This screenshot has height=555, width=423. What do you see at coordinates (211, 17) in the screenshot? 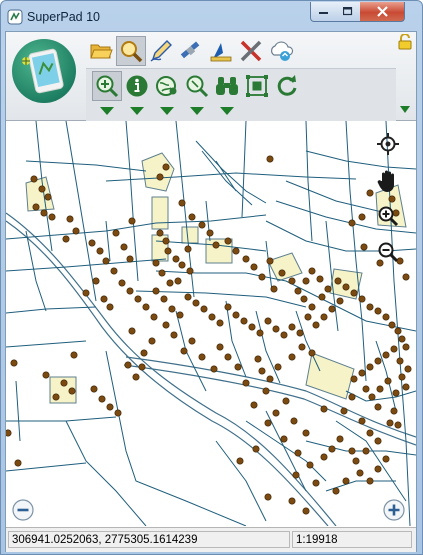
I see `title-bar: SuperPad 10` at bounding box center [211, 17].